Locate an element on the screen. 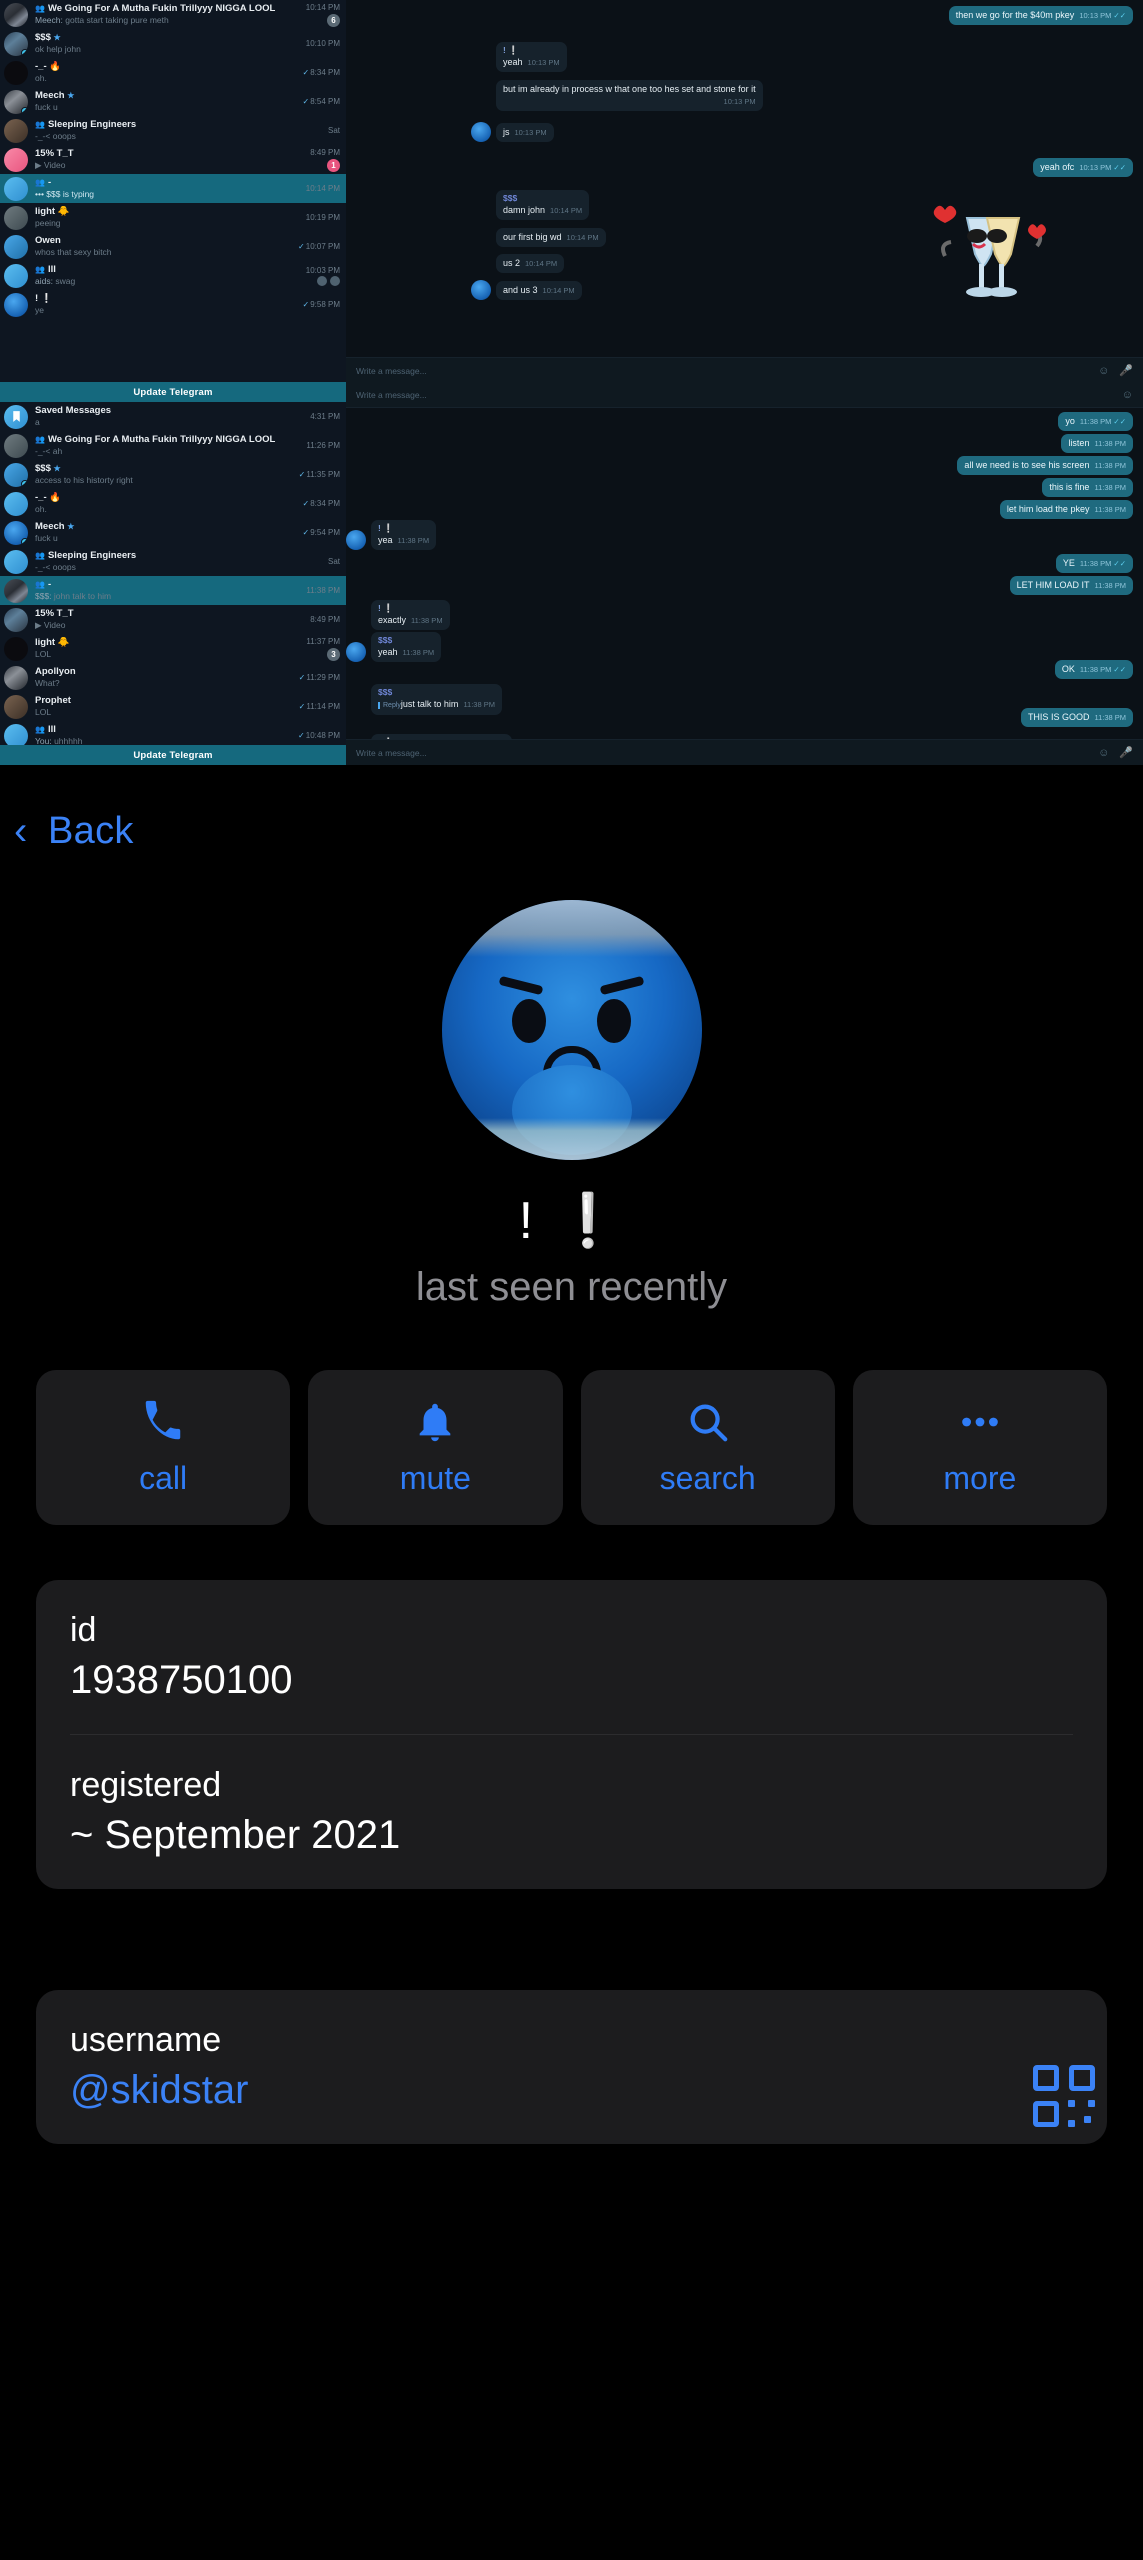  chat-item-meta: ✓8:34 PM is located at coordinates (322, 503).